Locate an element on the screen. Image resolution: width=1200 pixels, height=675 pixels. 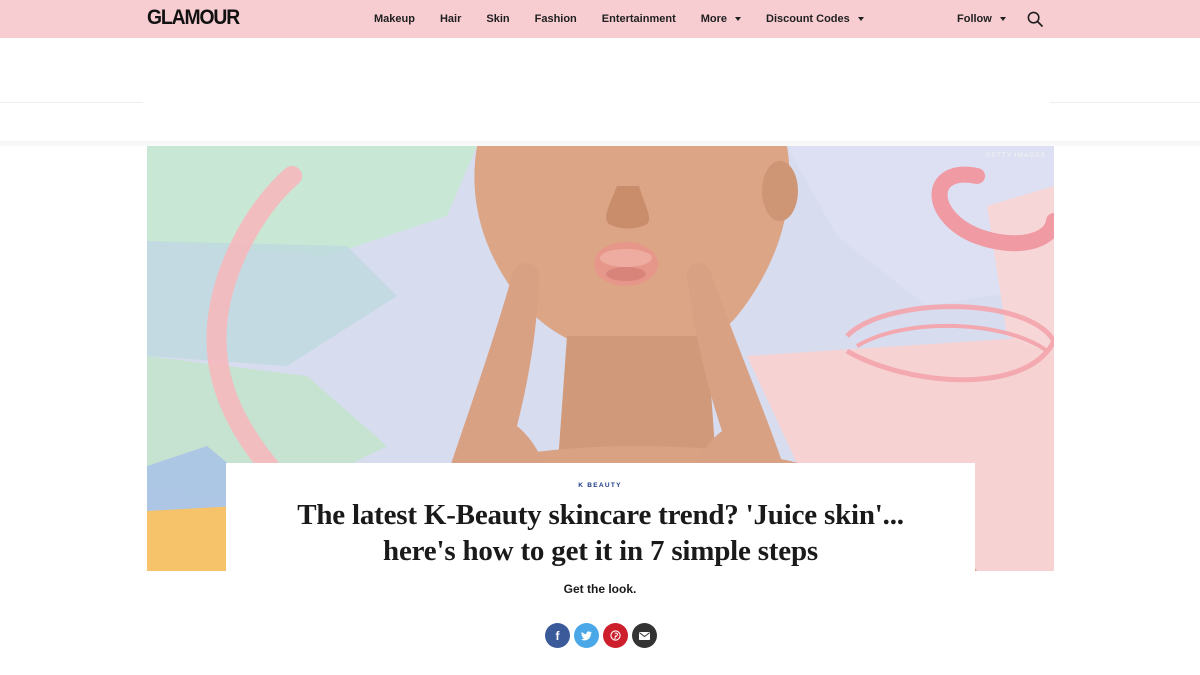
email-share-button is located at coordinates (644, 635).